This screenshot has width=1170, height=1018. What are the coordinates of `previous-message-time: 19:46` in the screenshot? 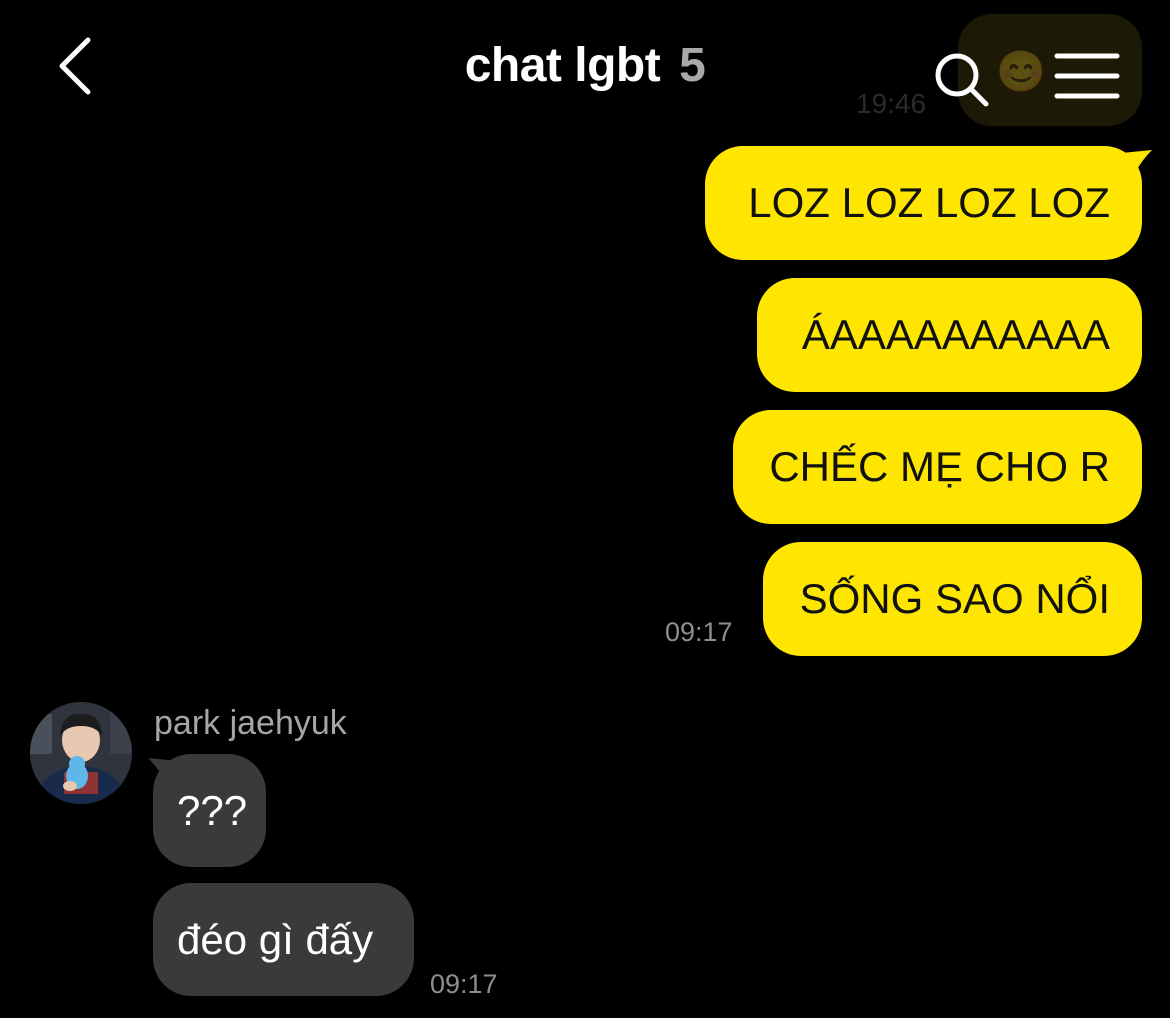 It's located at (891, 103).